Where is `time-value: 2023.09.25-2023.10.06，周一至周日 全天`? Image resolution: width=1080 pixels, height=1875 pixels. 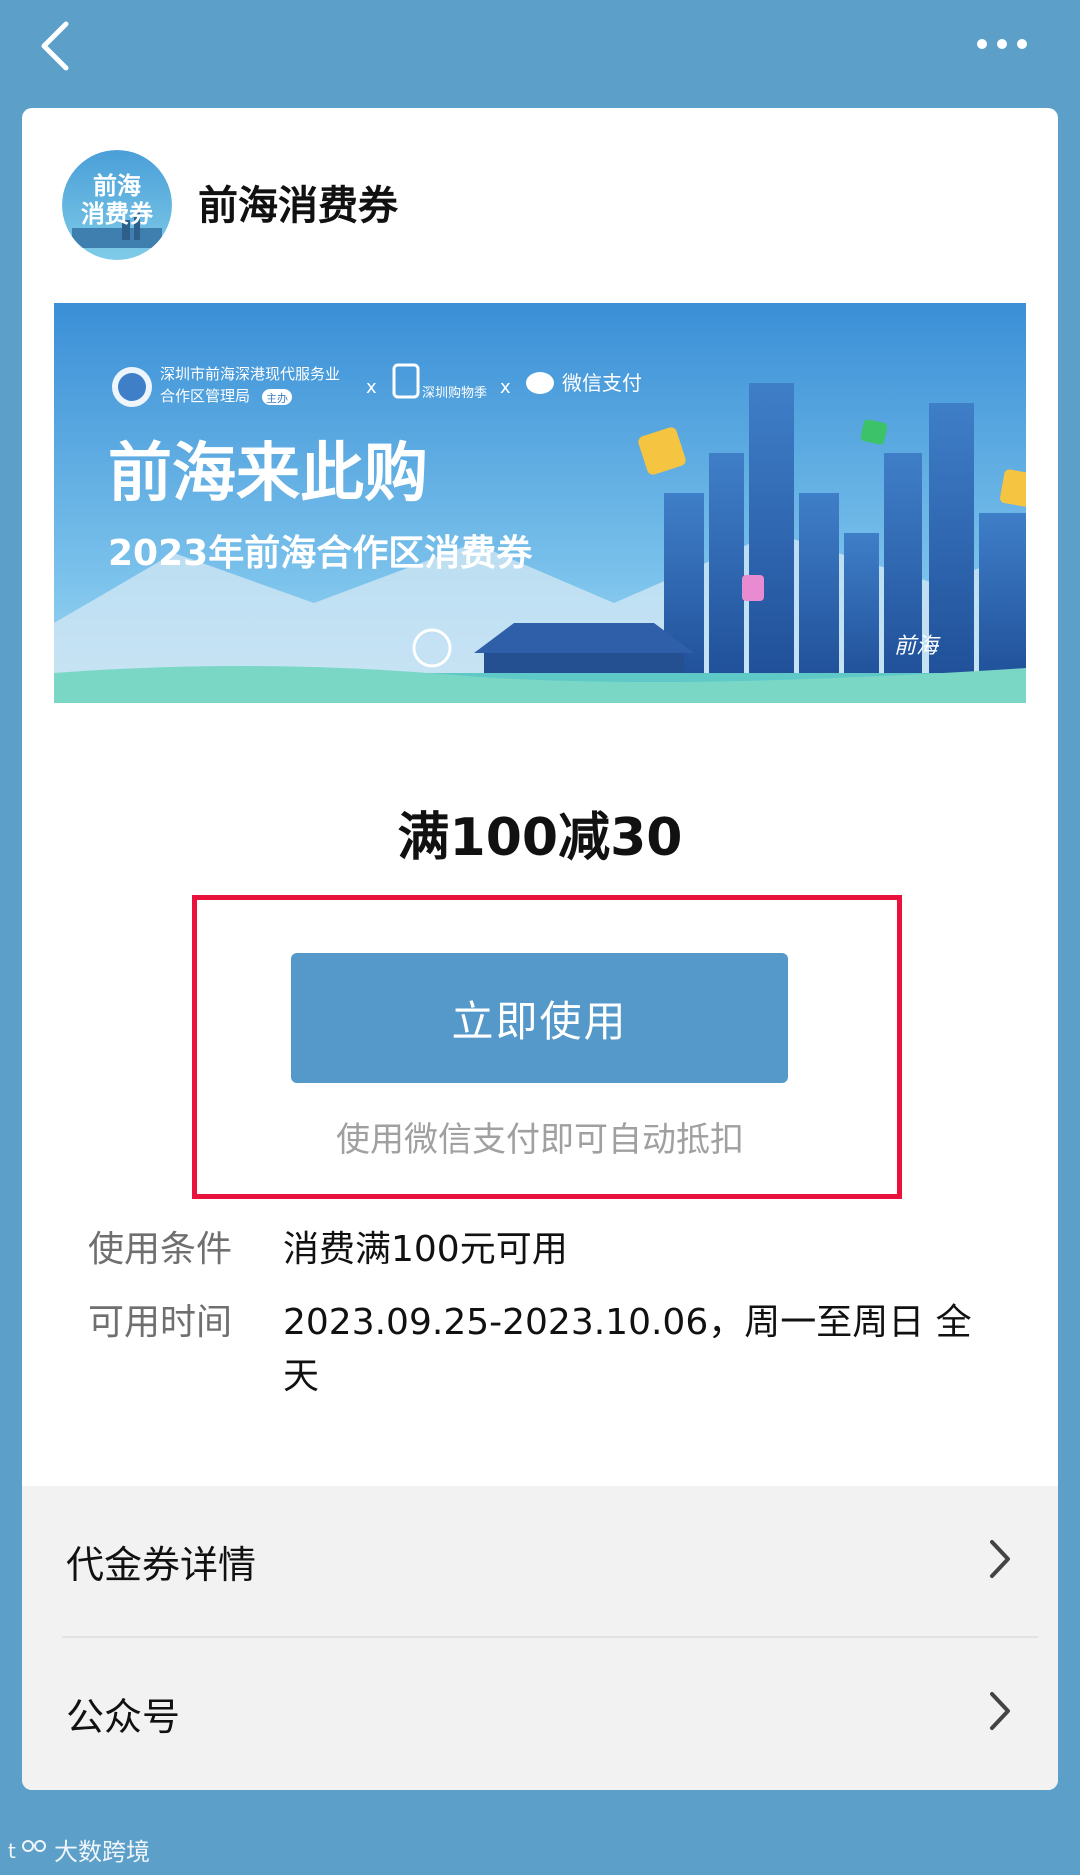
time-value: 2023.09.25-2023.10.06，周一至周日 全天 is located at coordinates (627, 1349).